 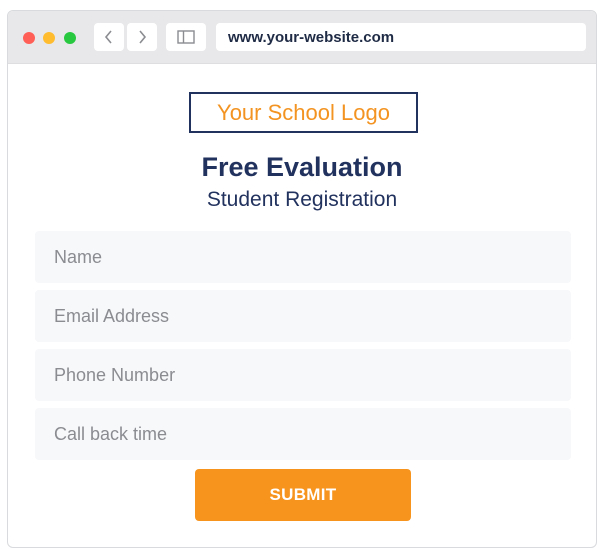 I want to click on sidebar-icon, so click(x=186, y=37).